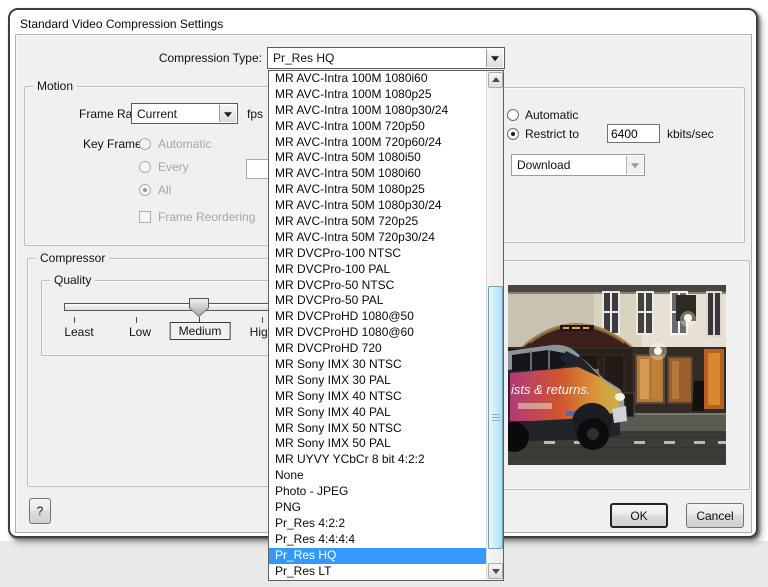  I want to click on compression-type-combobox: Pr_Res HQ, so click(386, 58).